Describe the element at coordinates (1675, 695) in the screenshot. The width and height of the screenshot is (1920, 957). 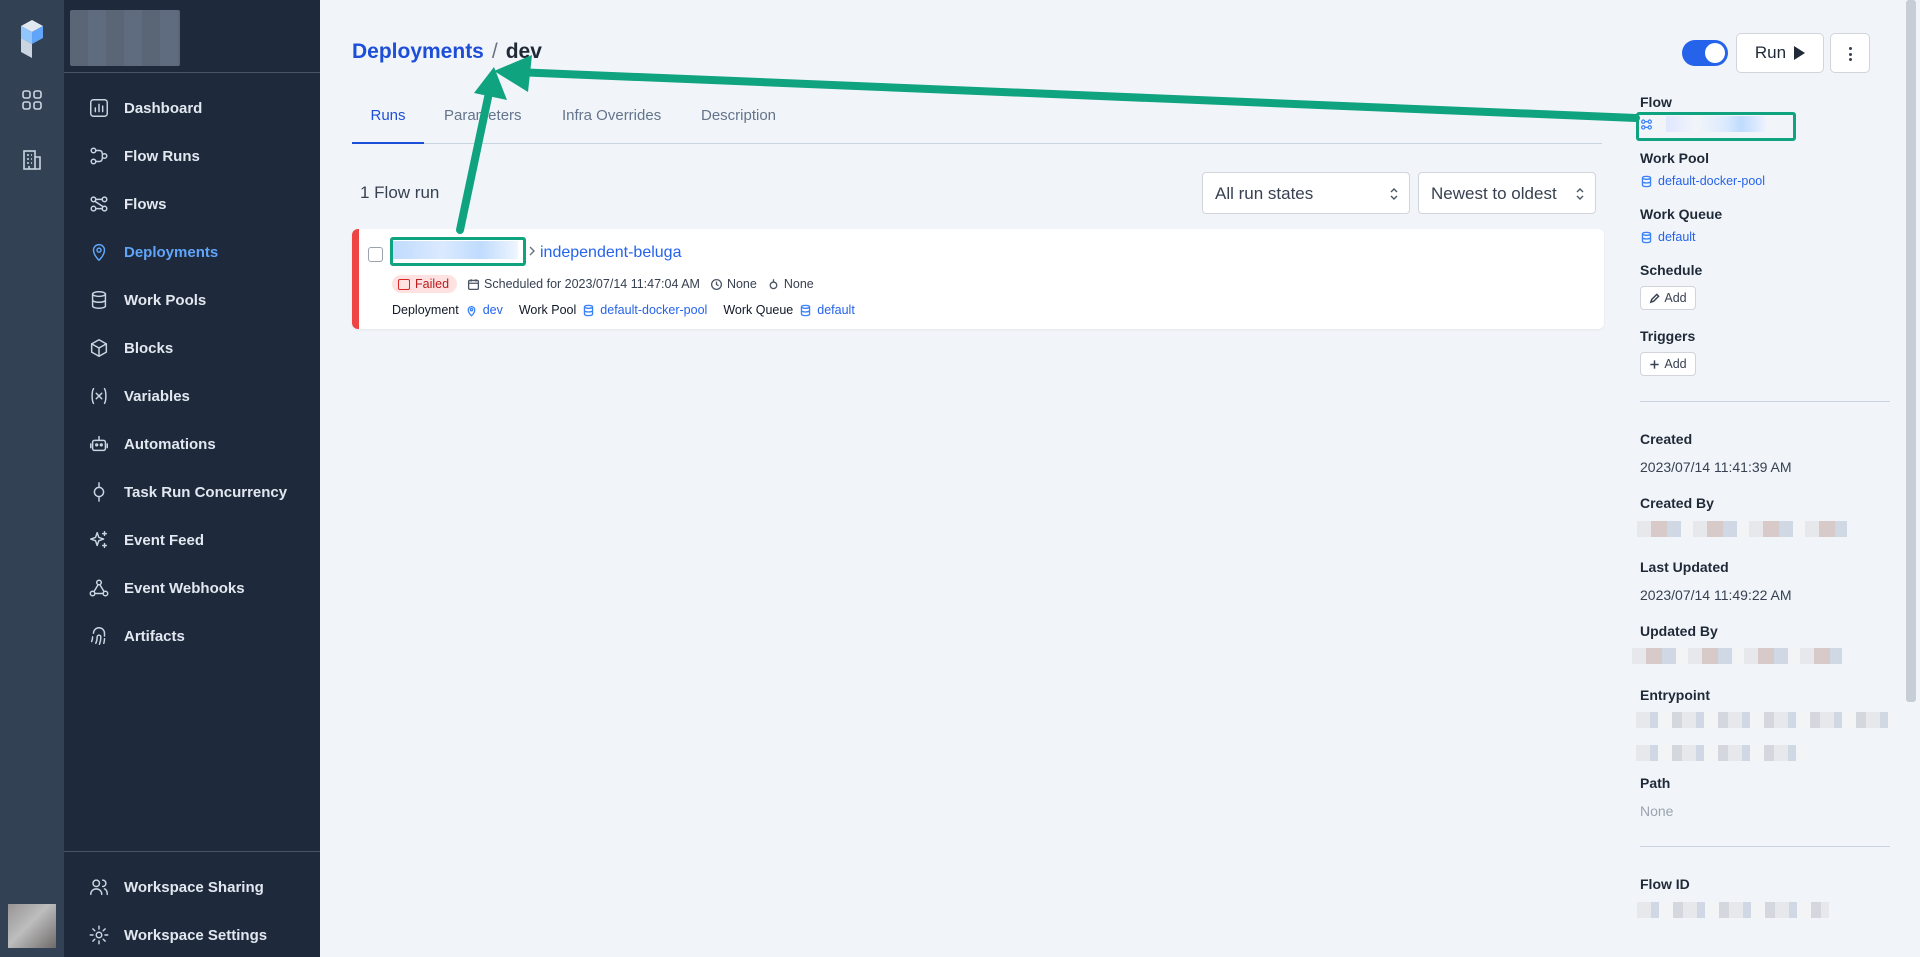
I see `entrypoint-label: Entrypoint` at that location.